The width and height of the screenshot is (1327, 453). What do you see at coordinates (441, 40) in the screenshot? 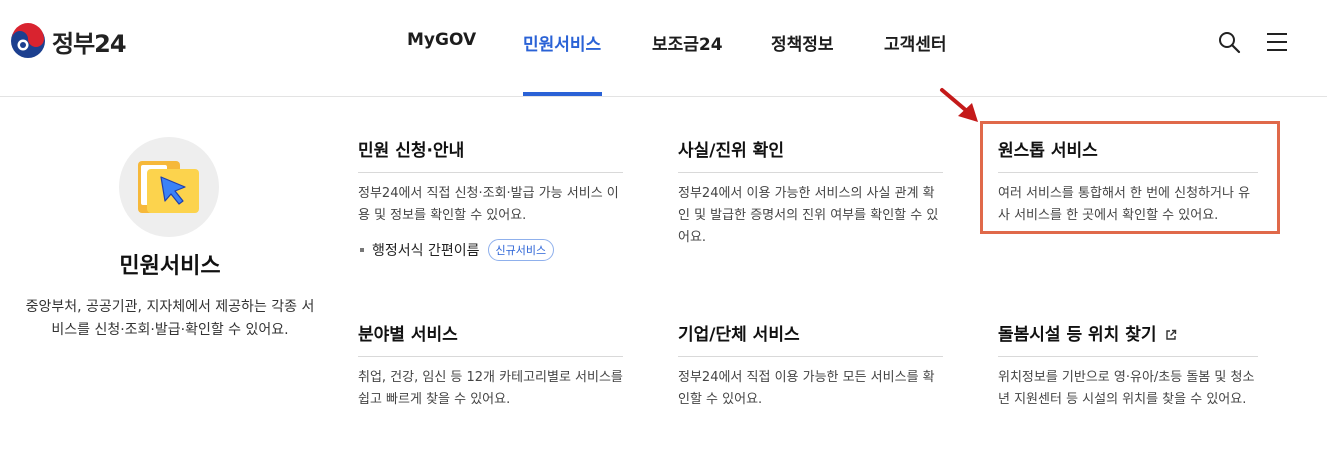
I see `nav-mygov: MyGOV` at bounding box center [441, 40].